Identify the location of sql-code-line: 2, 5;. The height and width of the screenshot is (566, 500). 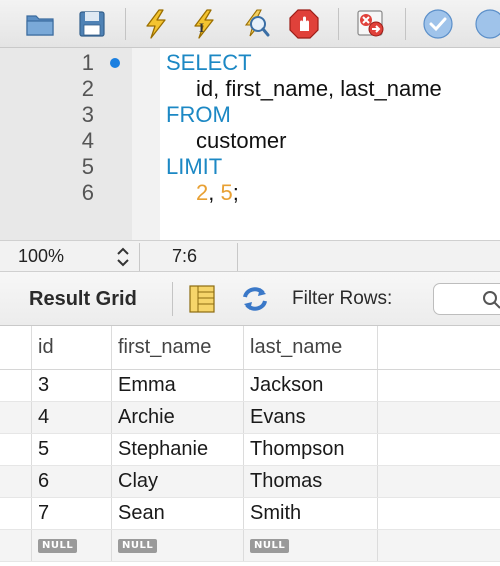
(217, 193).